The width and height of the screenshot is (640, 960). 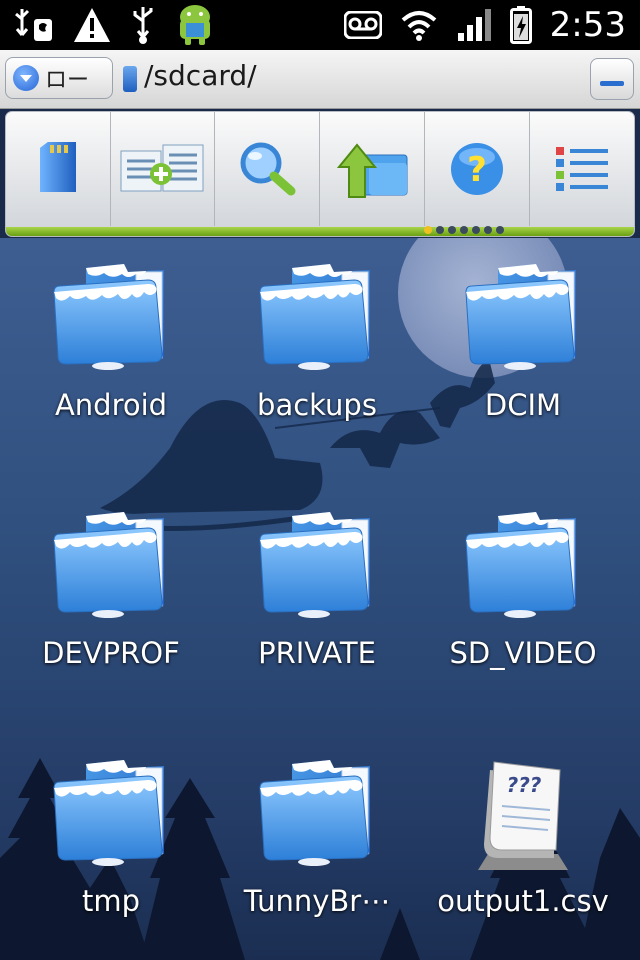 I want to click on file-item-backups: backups, so click(x=317, y=358).